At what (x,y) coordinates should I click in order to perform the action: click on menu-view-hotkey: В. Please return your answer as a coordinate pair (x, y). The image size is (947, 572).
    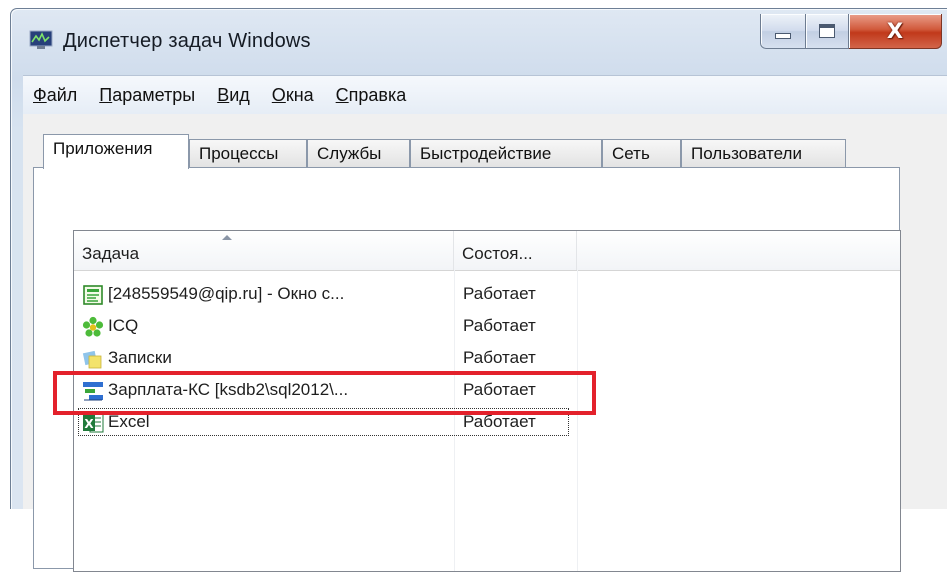
    Looking at the image, I should click on (223, 94).